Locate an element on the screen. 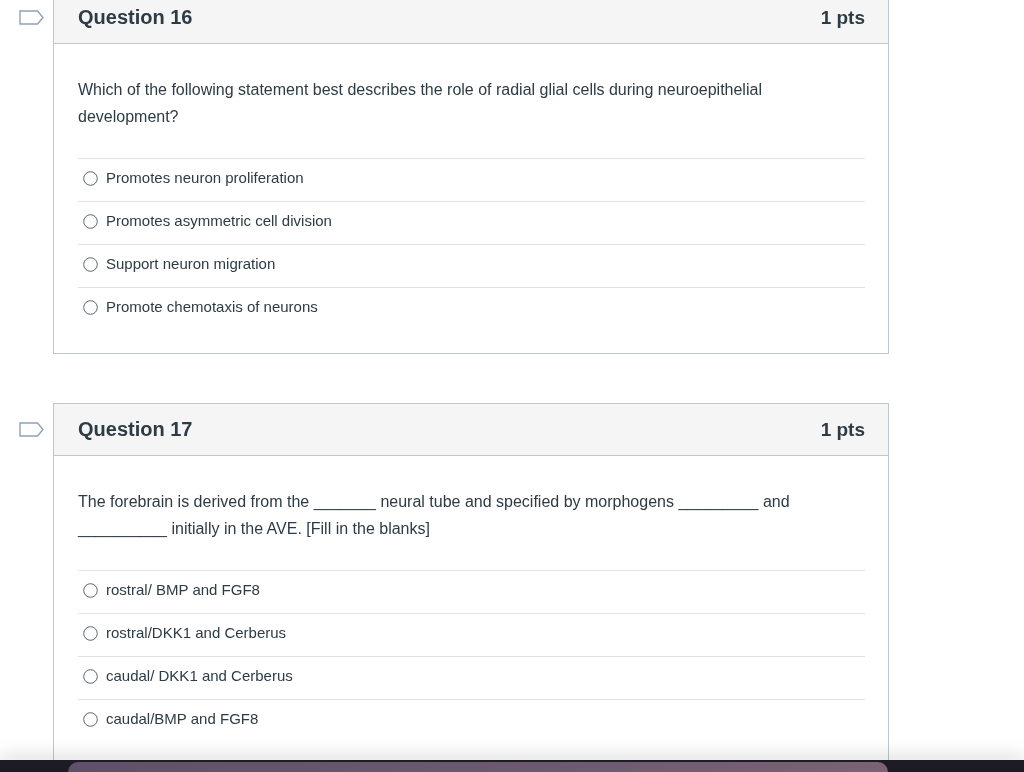 The image size is (1024, 772). answer-option: Support neuron migration is located at coordinates (191, 264).